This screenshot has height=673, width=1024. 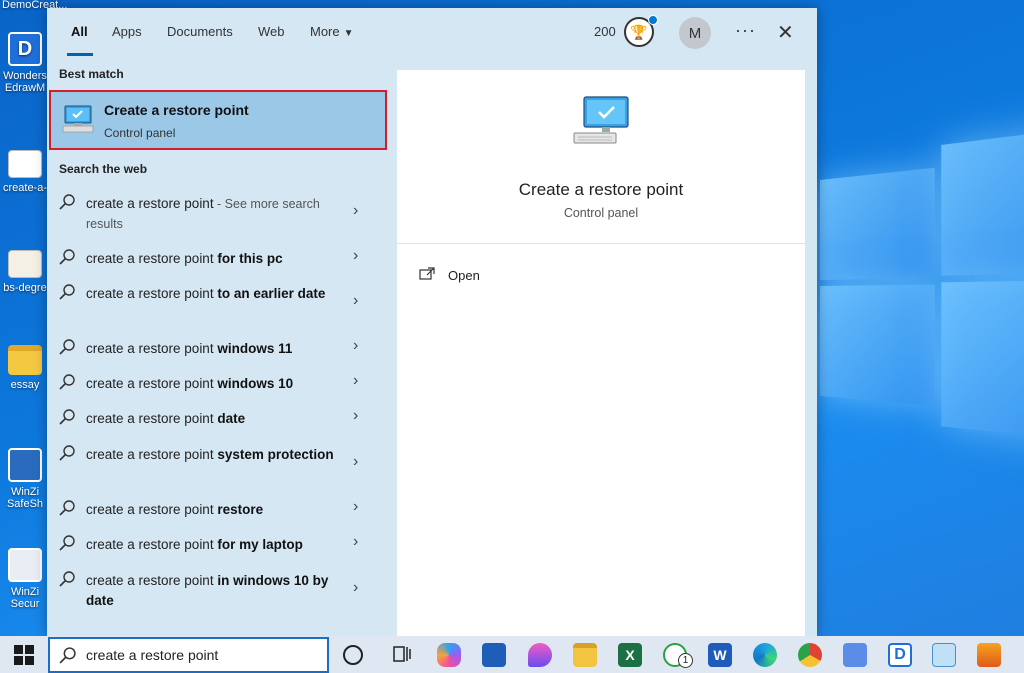 I want to click on desktop-icon-winzip-secure: WinZi Secur, so click(x=25, y=579).